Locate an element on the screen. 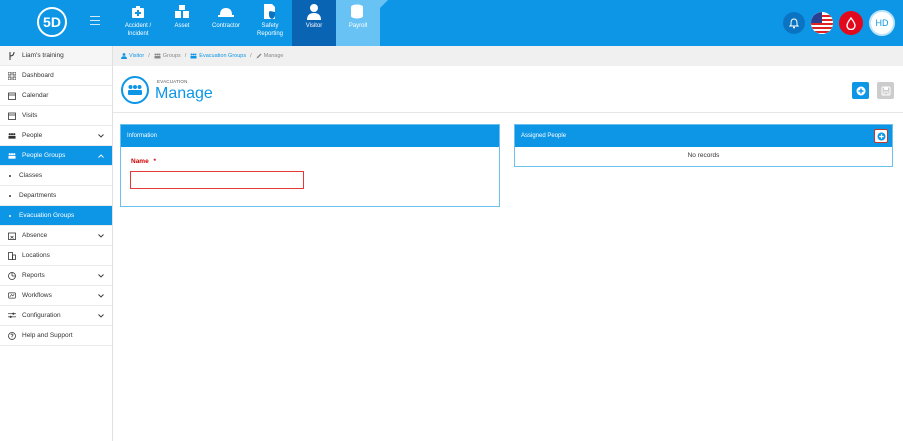  sidebar-item-label: Evacuation Groups is located at coordinates (47, 215).